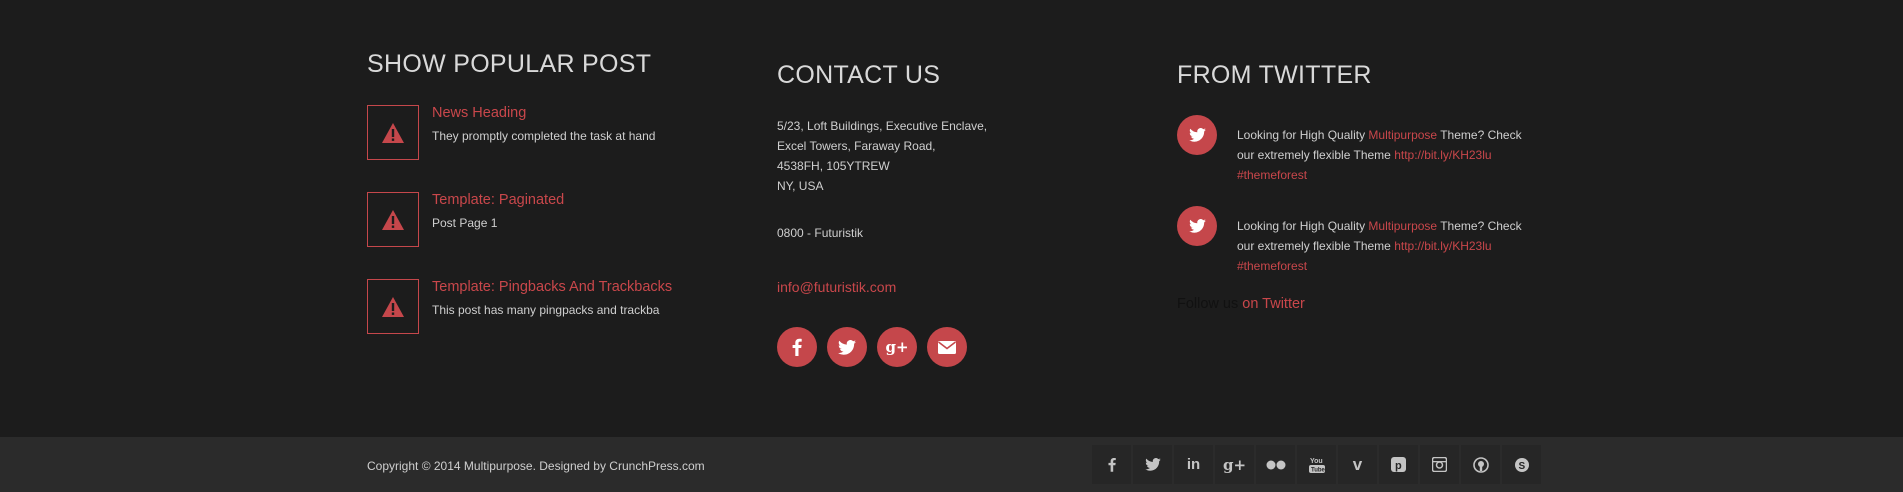  What do you see at coordinates (552, 287) in the screenshot?
I see `post-title-link: Template: Pingbacks And Trackbacks` at bounding box center [552, 287].